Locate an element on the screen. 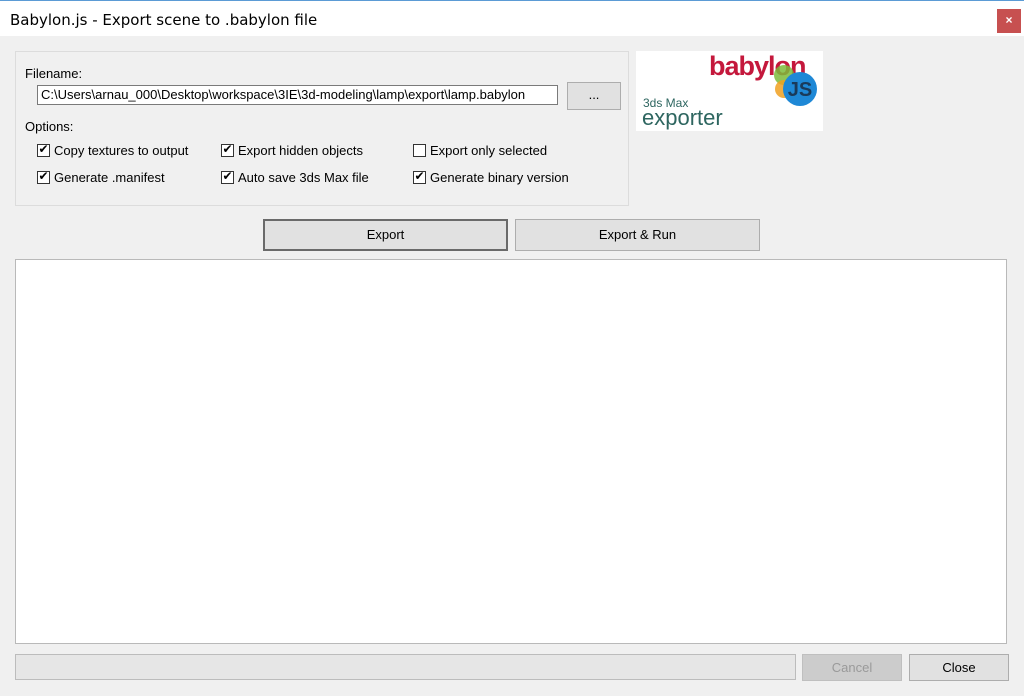 This screenshot has width=1024, height=696. window-close-button: × is located at coordinates (1009, 21).